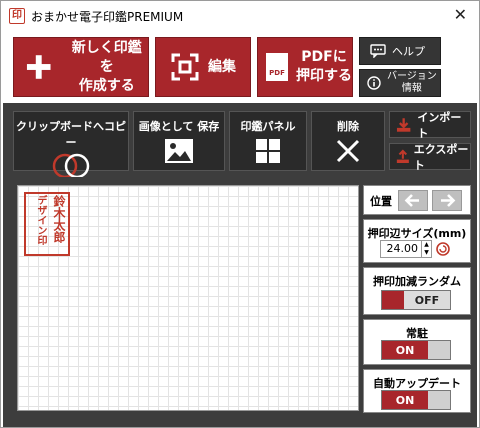 This screenshot has height=428, width=480. Describe the element at coordinates (38, 67) in the screenshot. I see `plus-icon` at that location.